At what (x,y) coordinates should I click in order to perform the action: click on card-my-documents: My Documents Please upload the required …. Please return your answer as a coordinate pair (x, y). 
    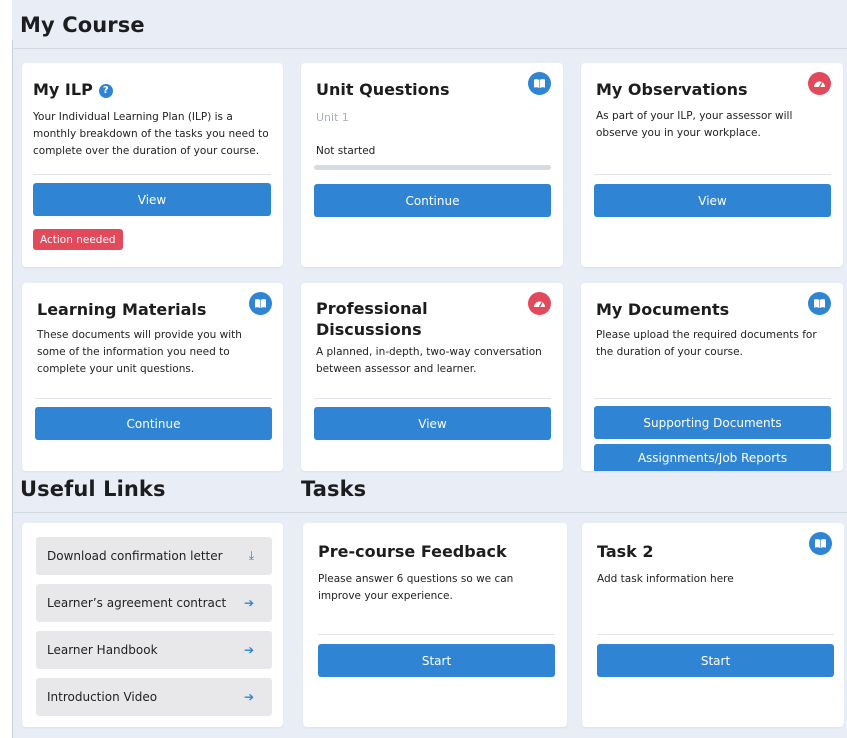
    Looking at the image, I should click on (712, 377).